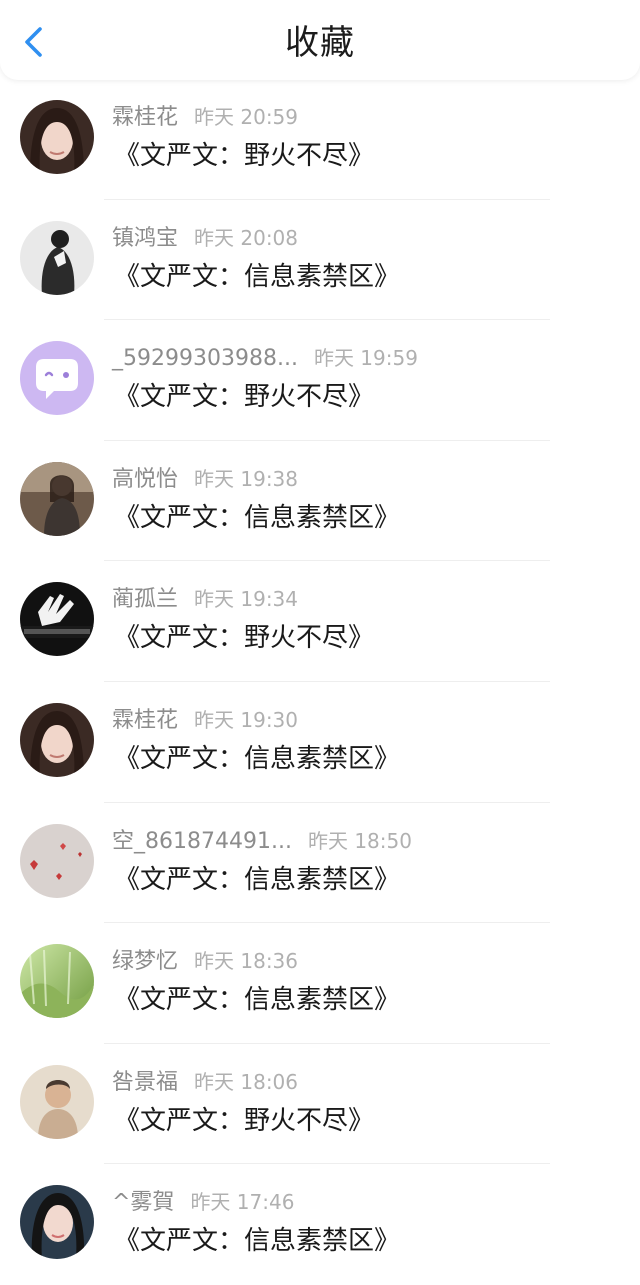 The height and width of the screenshot is (1285, 640). I want to click on item-meta: _59299303988... 昨天 19:59, so click(265, 358).